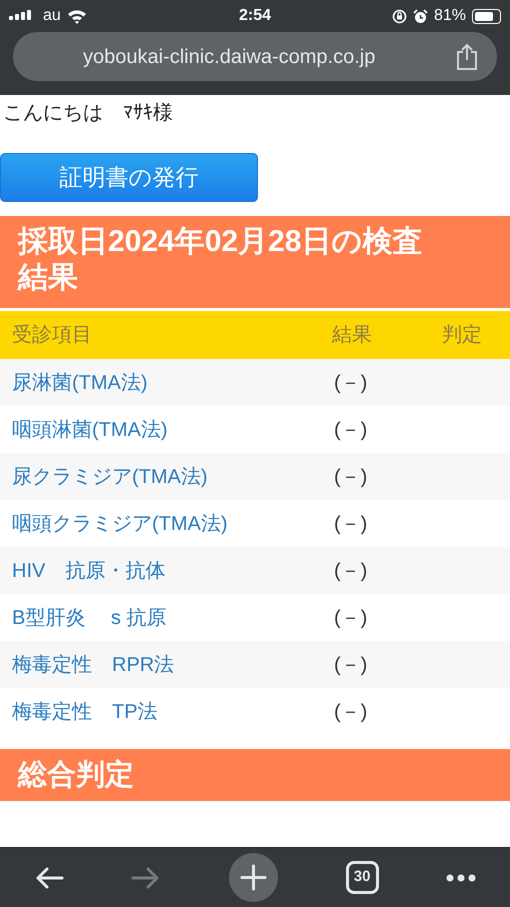 The height and width of the screenshot is (907, 510). What do you see at coordinates (89, 571) in the screenshot?
I see `test-item-name: HIV 抗原・抗体` at bounding box center [89, 571].